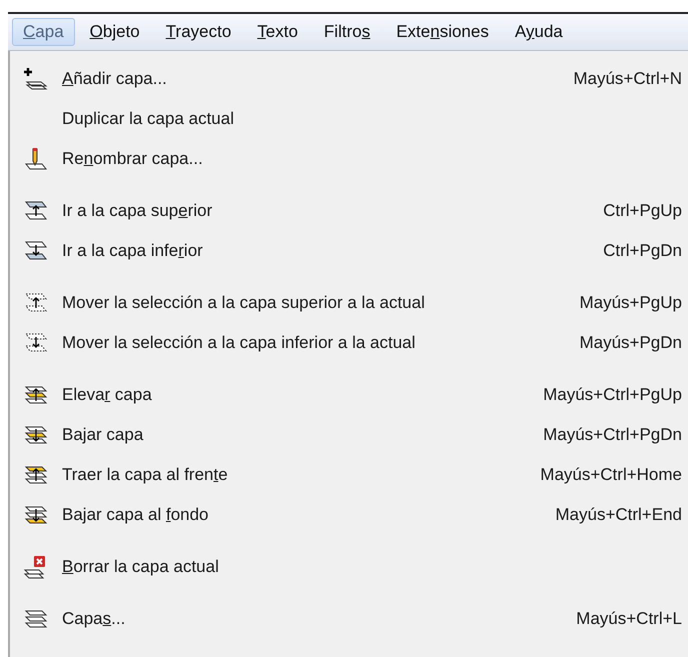  Describe the element at coordinates (539, 32) in the screenshot. I see `menu-bar-item: Ayuda` at that location.